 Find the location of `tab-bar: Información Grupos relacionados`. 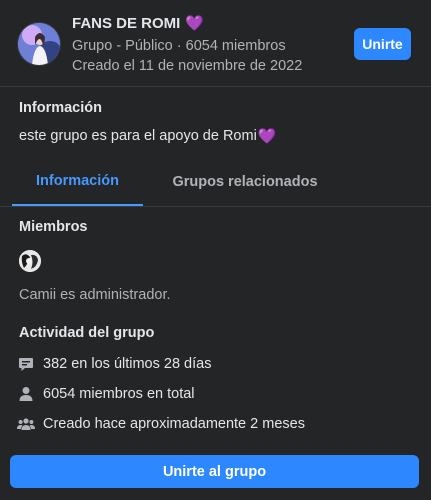

tab-bar: Información Grupos relacionados is located at coordinates (215, 182).